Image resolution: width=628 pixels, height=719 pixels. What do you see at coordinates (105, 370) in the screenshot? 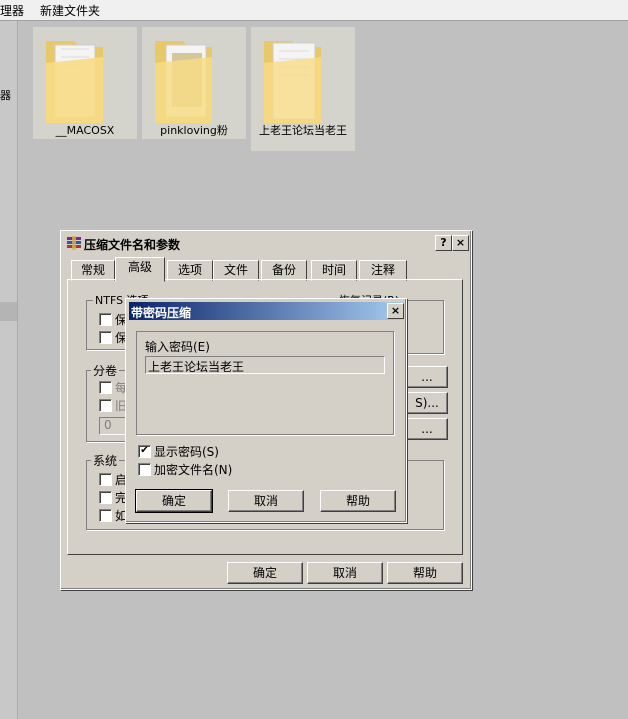
I see `volume-label: 分卷` at bounding box center [105, 370].